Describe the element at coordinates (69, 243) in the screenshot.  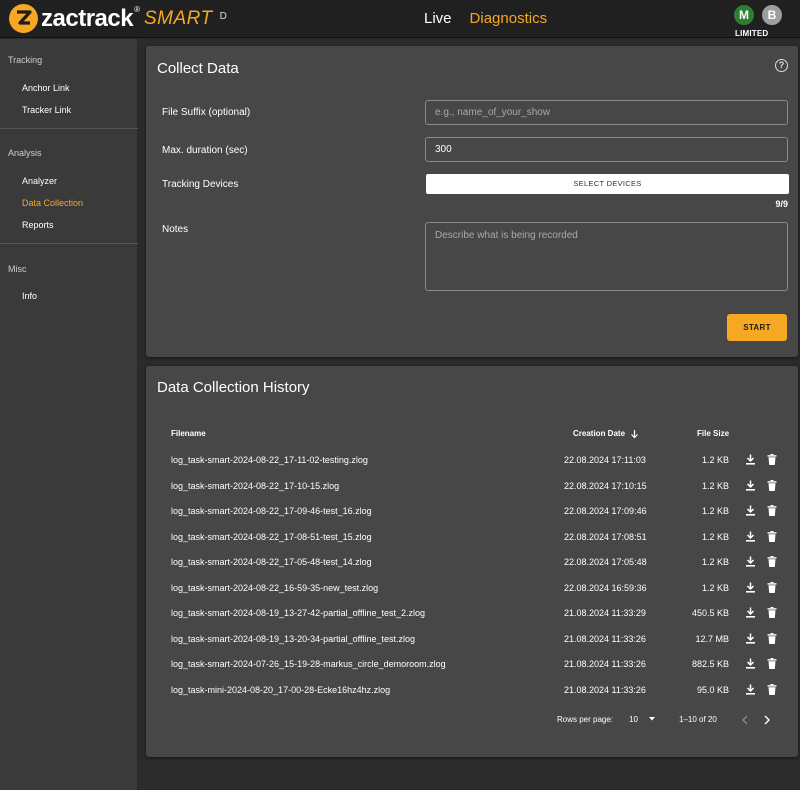
I see `sidebar-divider` at that location.